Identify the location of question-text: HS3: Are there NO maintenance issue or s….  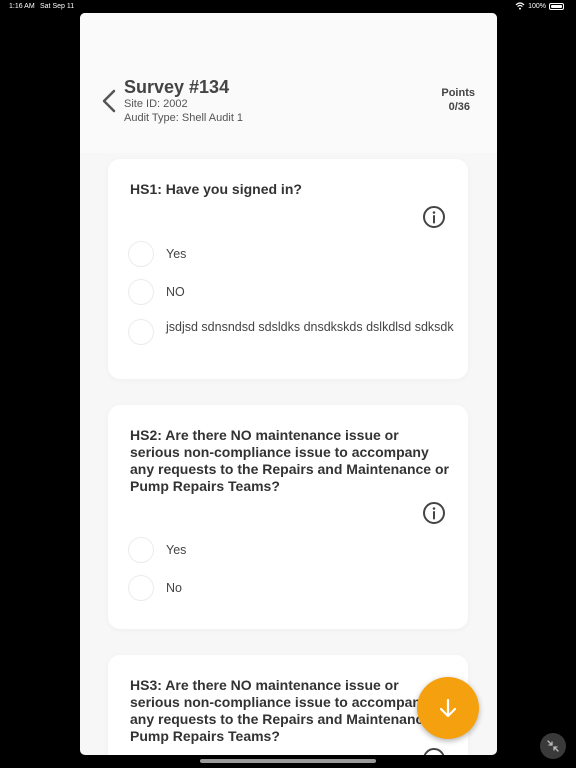
(289, 710).